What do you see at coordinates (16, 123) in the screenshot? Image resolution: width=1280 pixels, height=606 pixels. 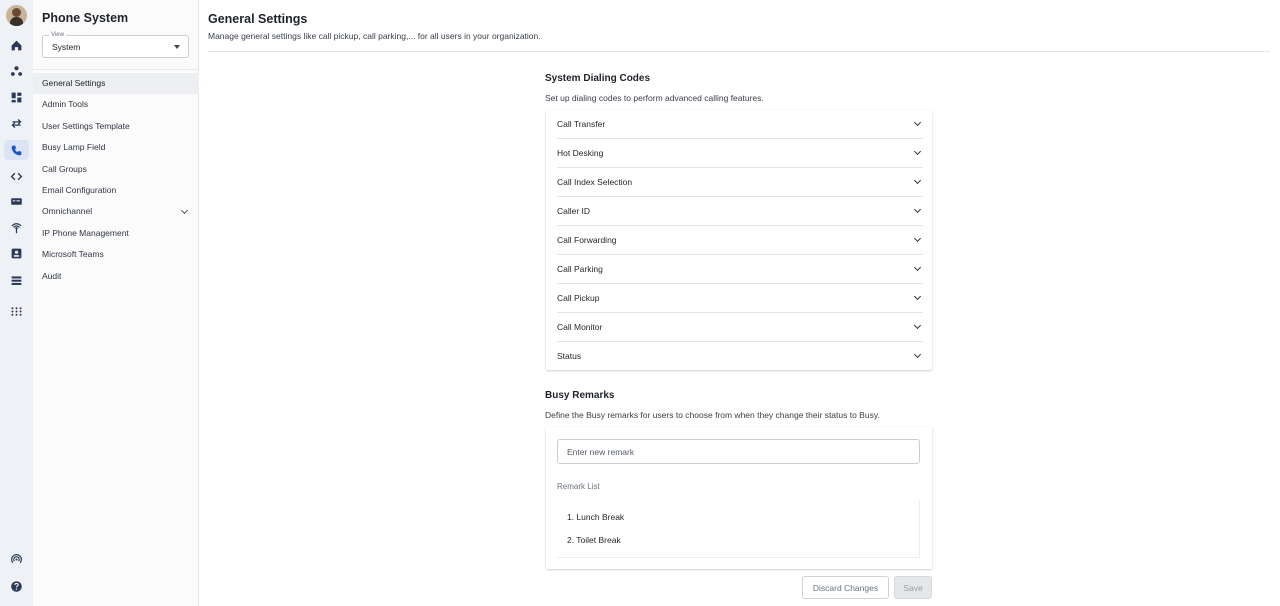 I see `transfer-icon` at bounding box center [16, 123].